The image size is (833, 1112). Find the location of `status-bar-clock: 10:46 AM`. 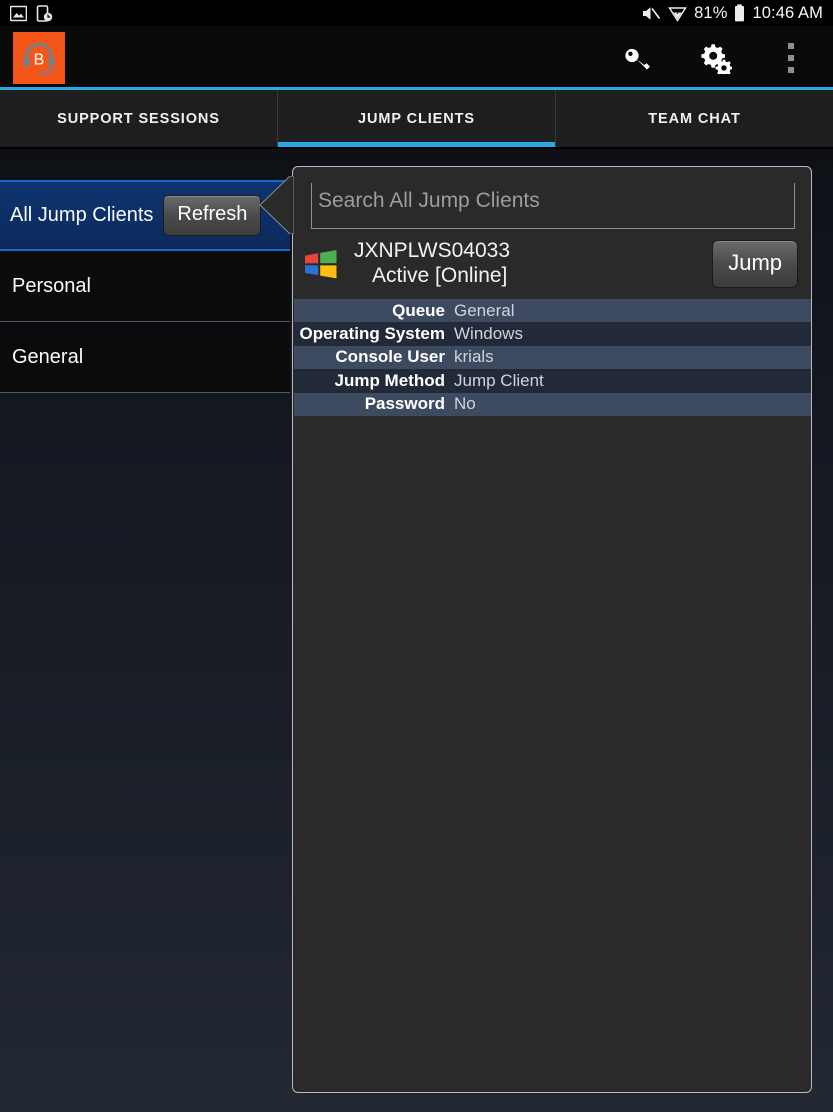

status-bar-clock: 10:46 AM is located at coordinates (787, 12).